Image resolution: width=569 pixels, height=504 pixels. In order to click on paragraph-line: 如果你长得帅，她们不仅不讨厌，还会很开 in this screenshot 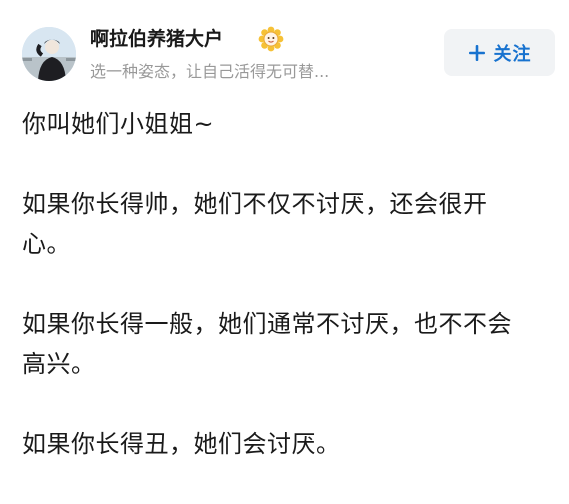, I will do `click(255, 204)`.